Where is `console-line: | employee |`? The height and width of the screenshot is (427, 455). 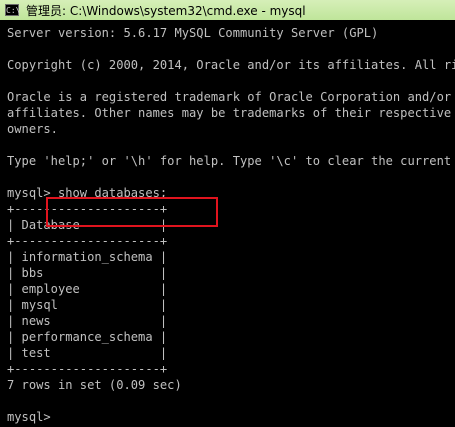
console-line: | employee | is located at coordinates (87, 289).